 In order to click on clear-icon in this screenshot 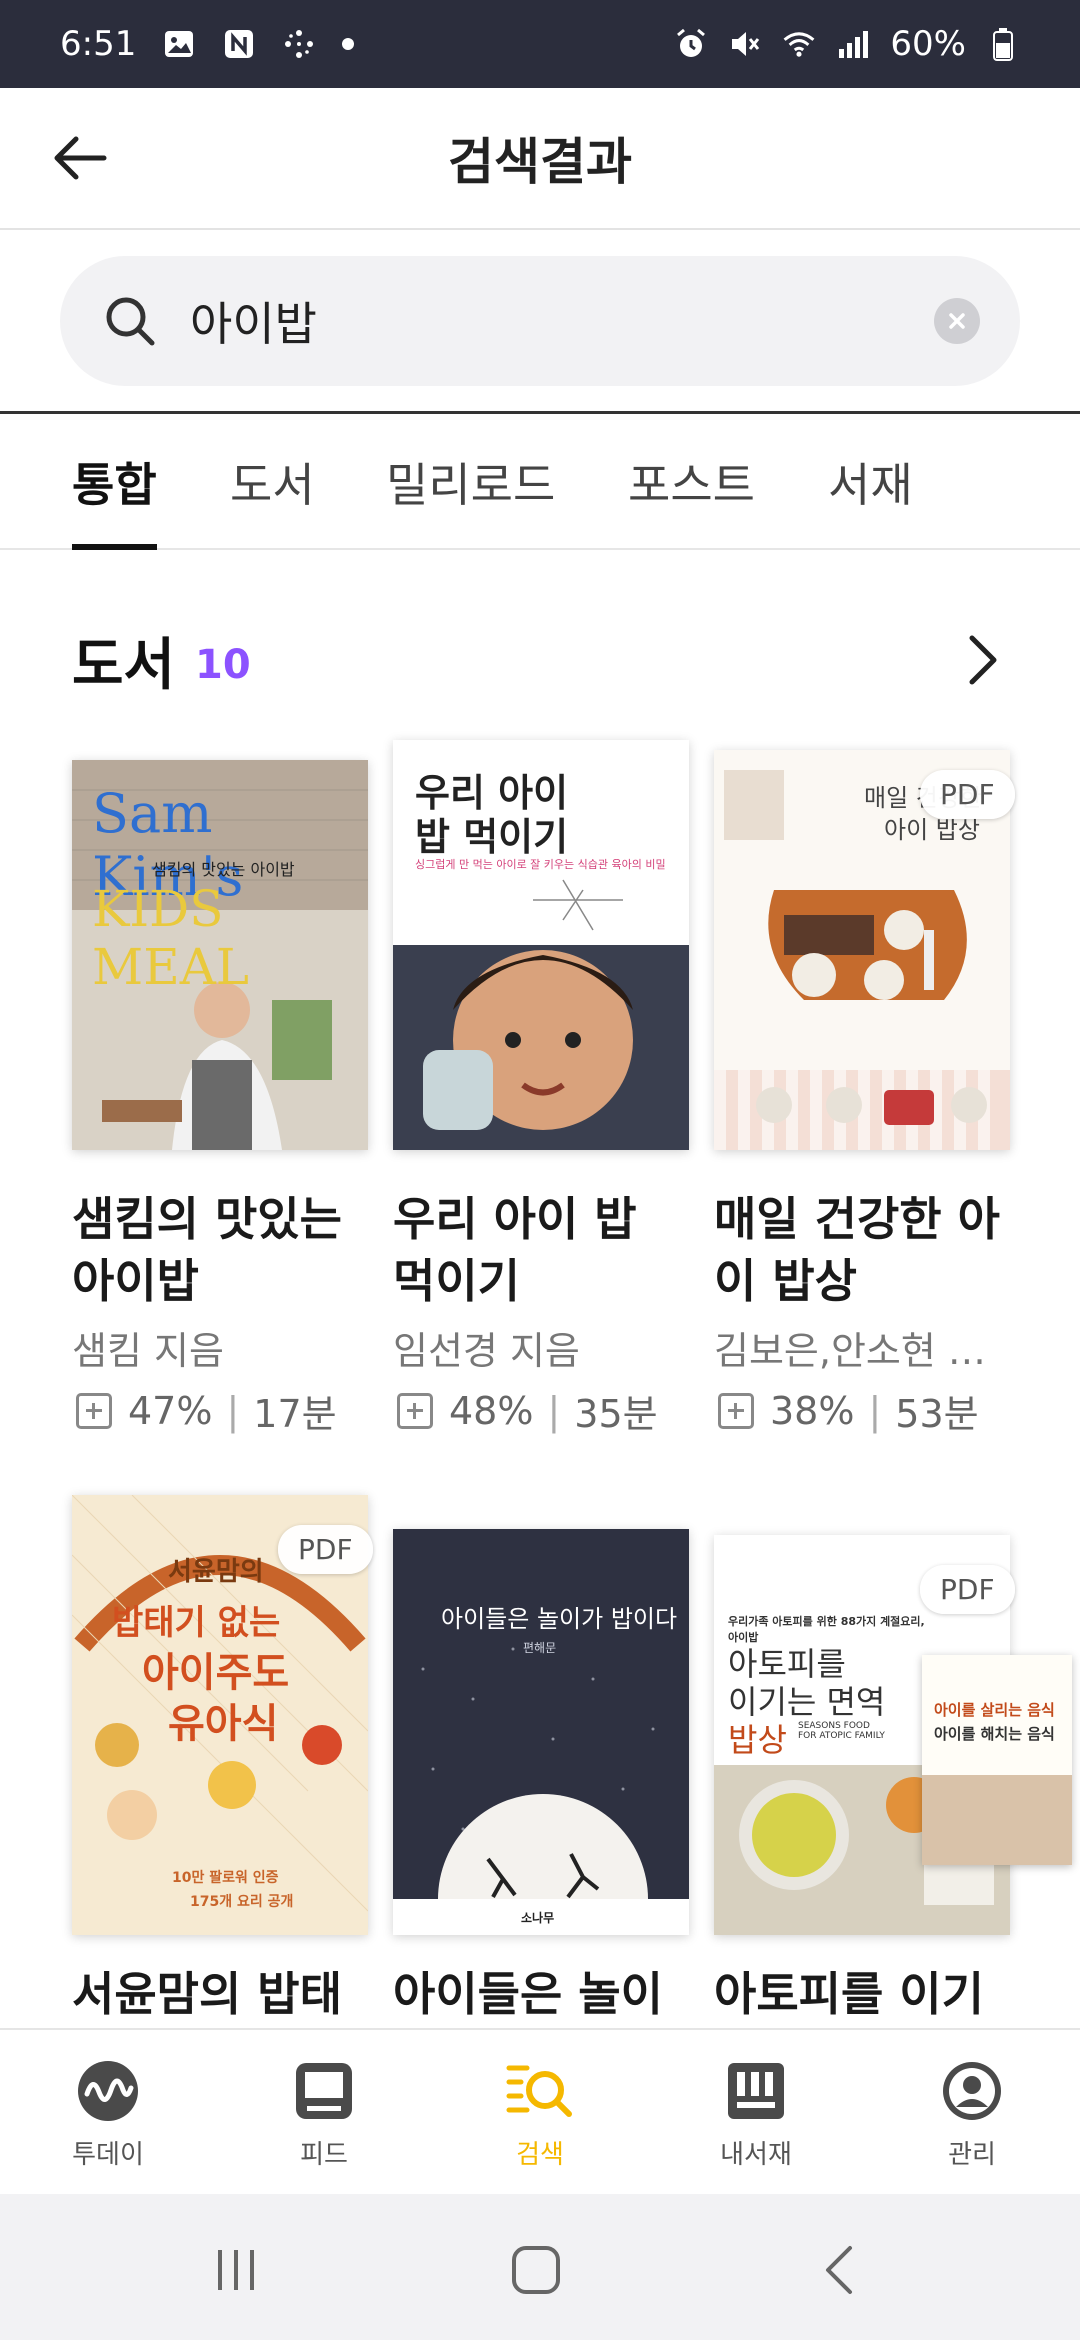, I will do `click(957, 321)`.